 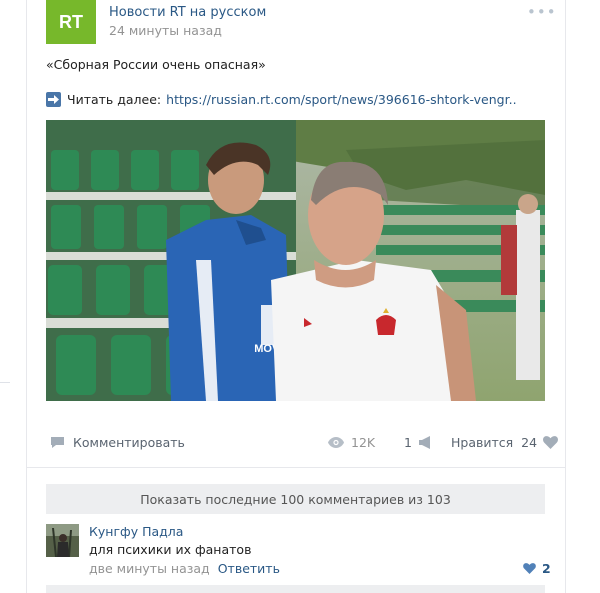 I want to click on comment-author-avatar, so click(x=62, y=540).